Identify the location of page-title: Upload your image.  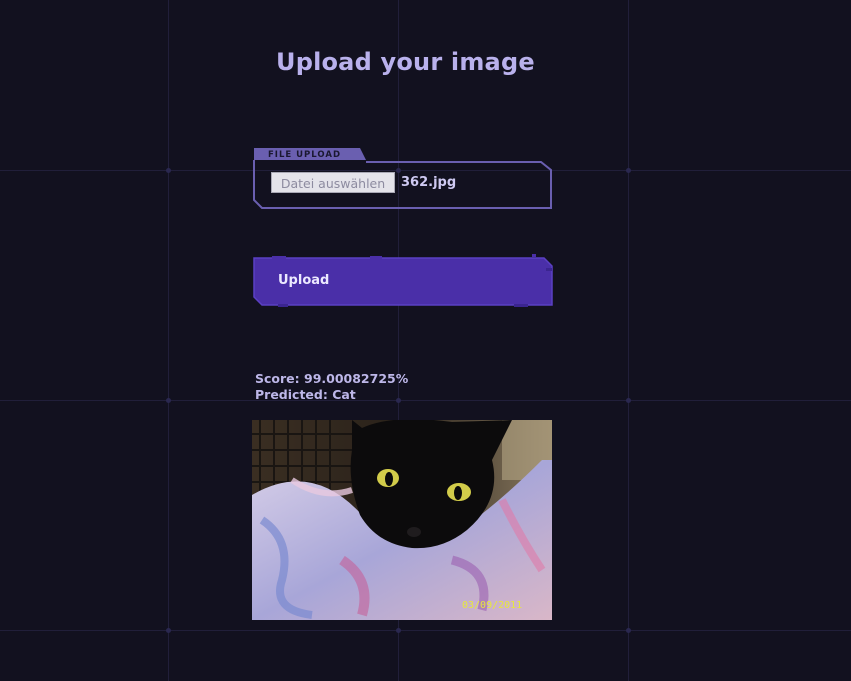
(405, 62).